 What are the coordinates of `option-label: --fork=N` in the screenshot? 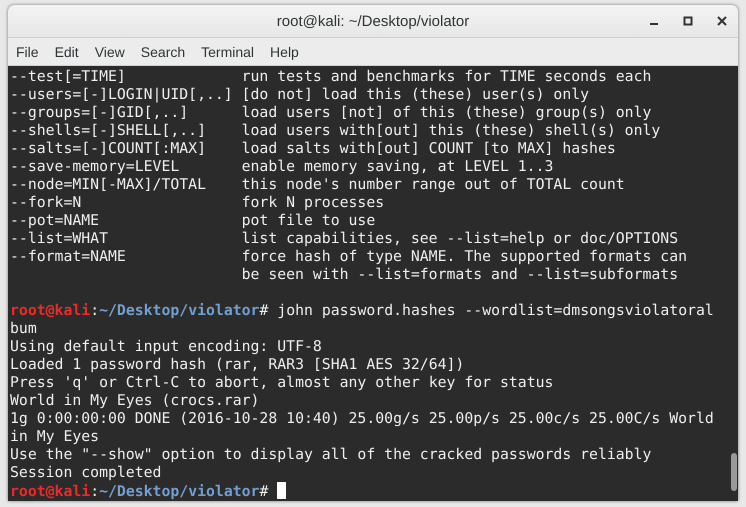 It's located at (46, 203).